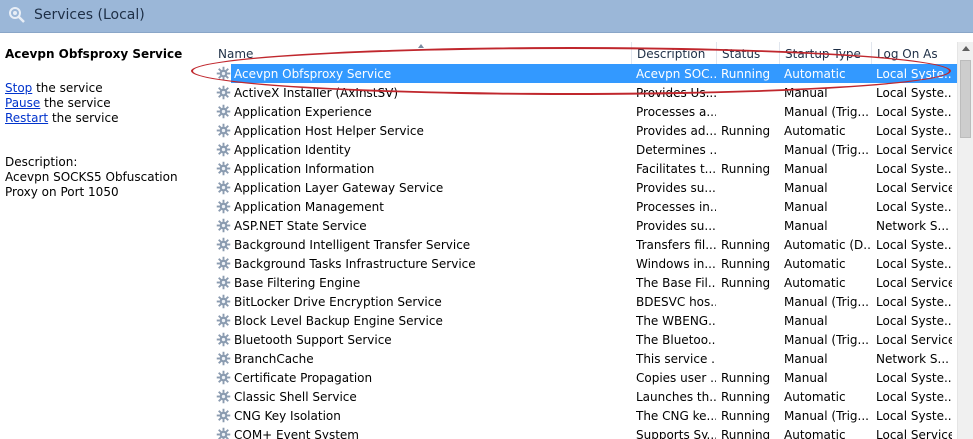 This screenshot has width=973, height=439. Describe the element at coordinates (297, 283) in the screenshot. I see `service-name: Base Filtering Engine` at that location.